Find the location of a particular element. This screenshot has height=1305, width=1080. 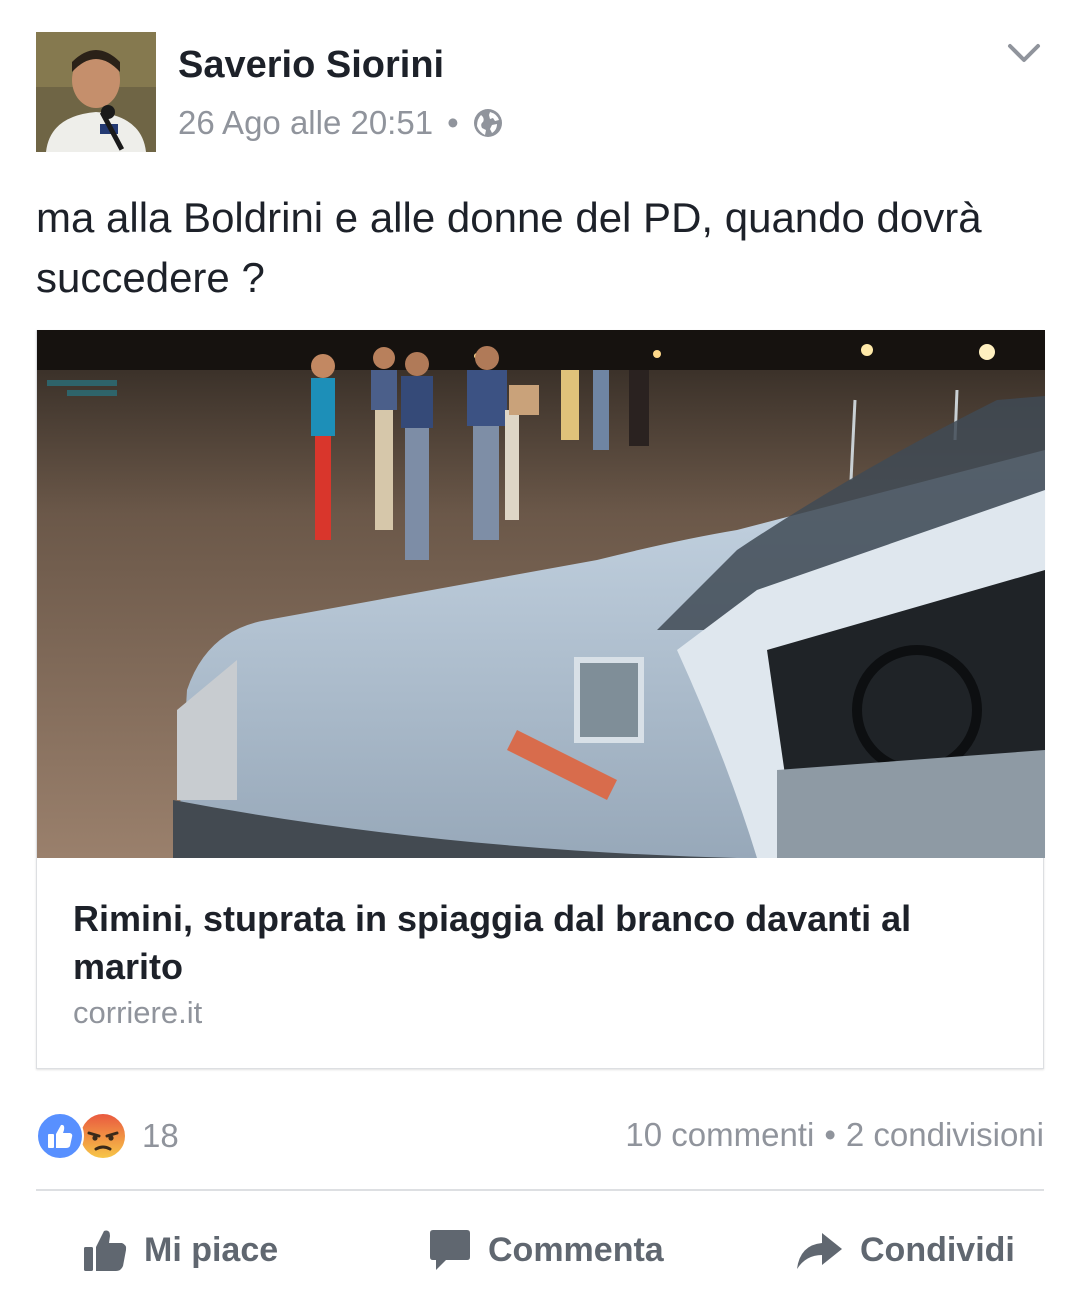

chevron-down-icon is located at coordinates (1024, 53).